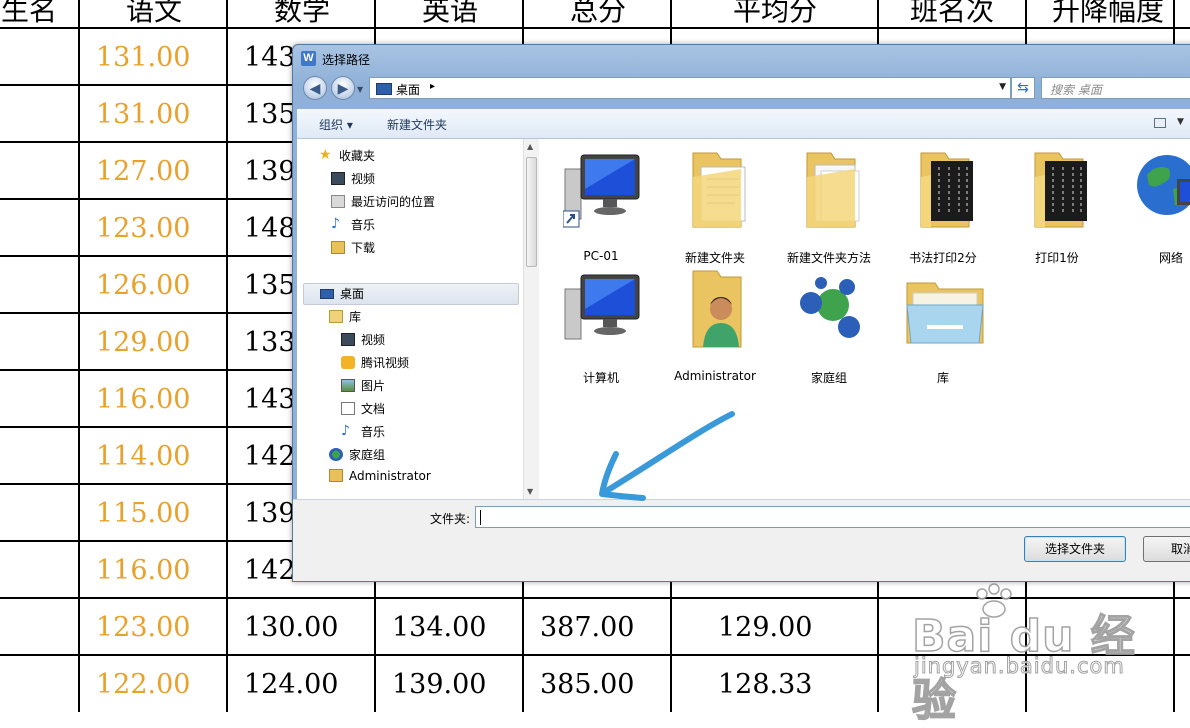  Describe the element at coordinates (1166, 549) in the screenshot. I see `cancel-button: 取消` at that location.